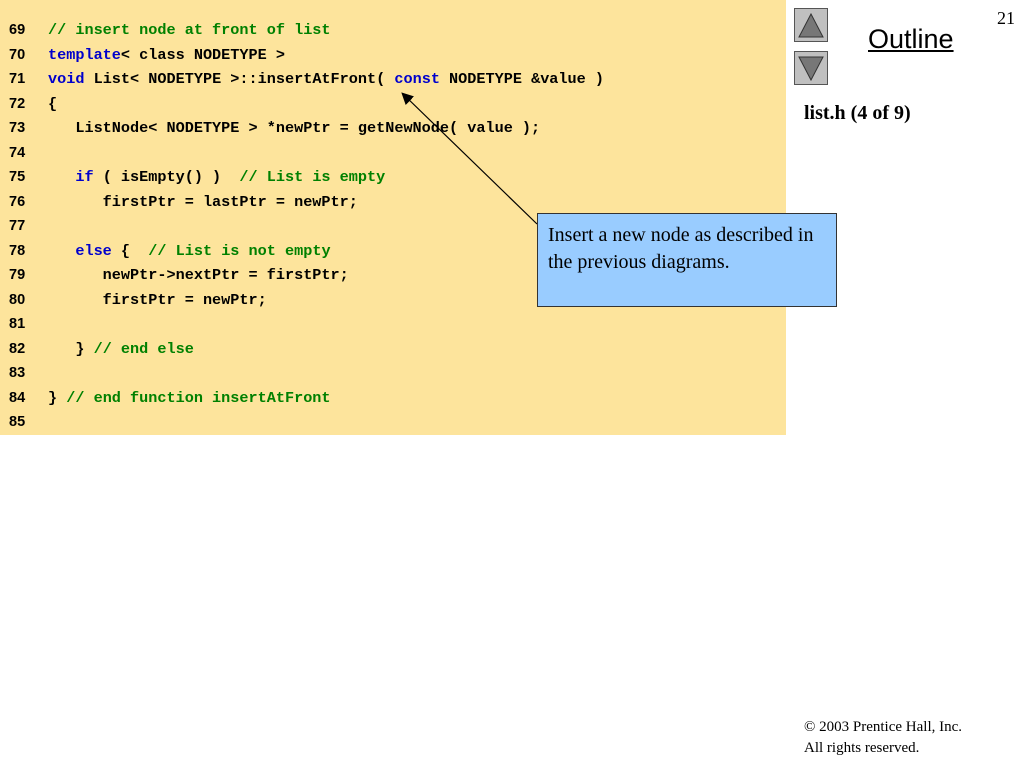 The image size is (1024, 768). What do you see at coordinates (857, 113) in the screenshot?
I see `slide-subtitle: list.h (4 of 9)` at bounding box center [857, 113].